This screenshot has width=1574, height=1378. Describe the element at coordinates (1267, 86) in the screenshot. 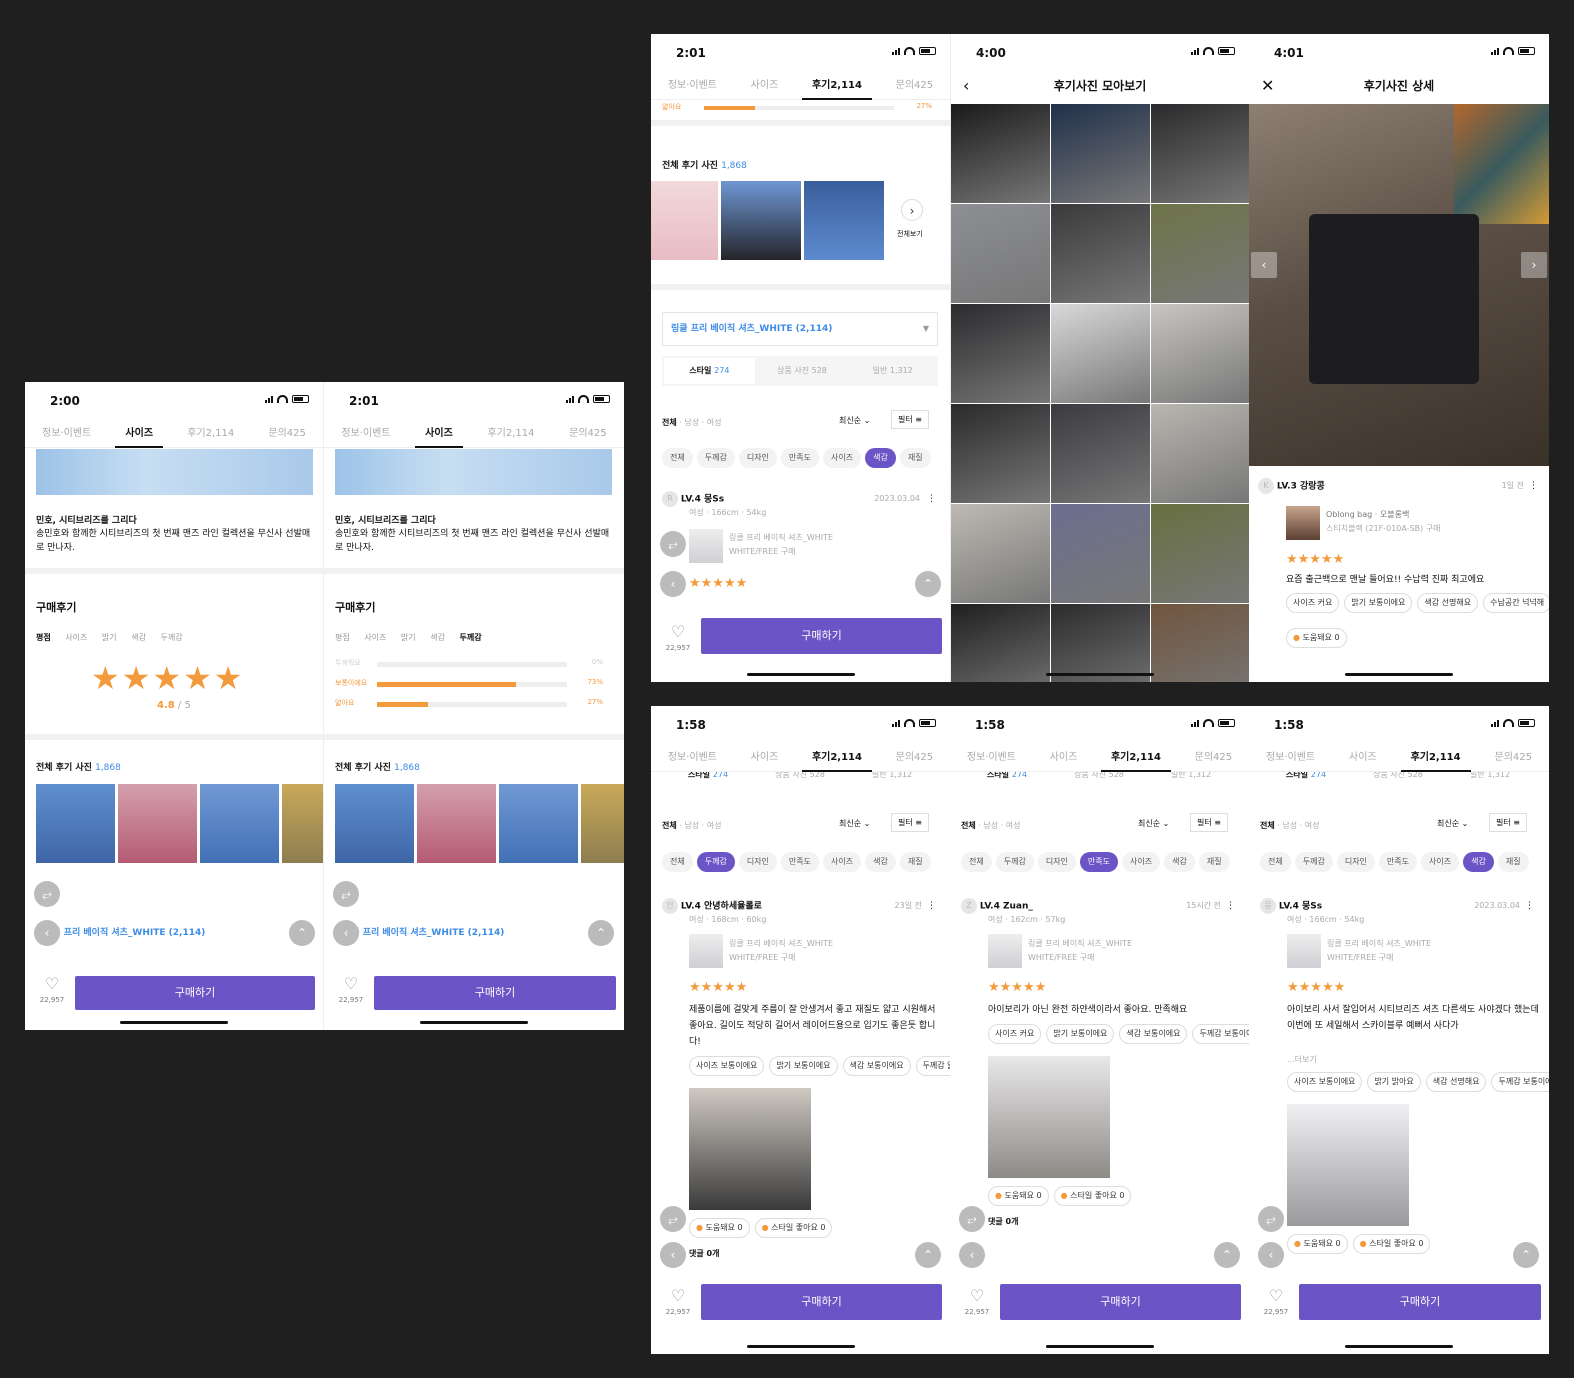

I see `close-icon: ✕` at that location.